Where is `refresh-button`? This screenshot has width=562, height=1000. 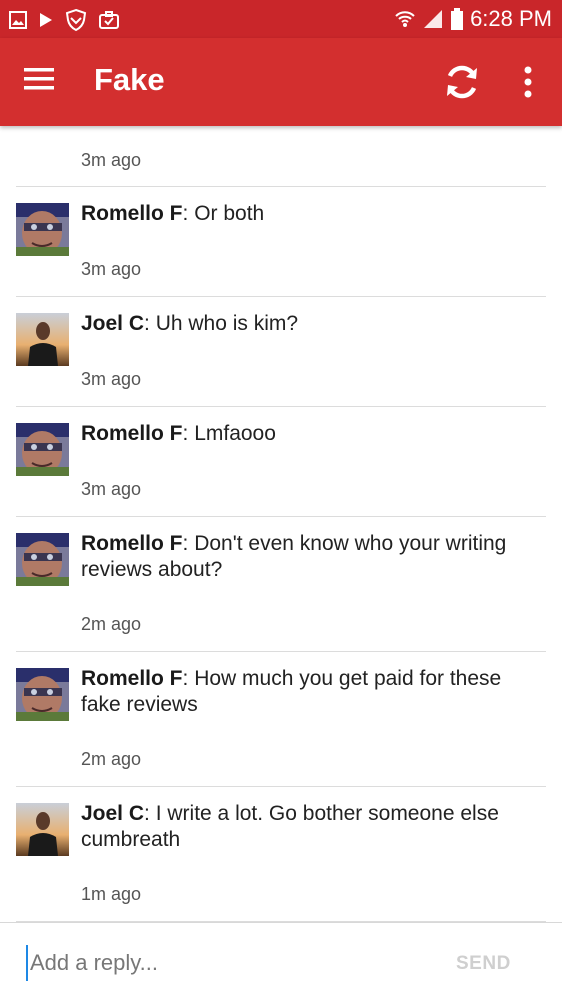 refresh-button is located at coordinates (462, 82).